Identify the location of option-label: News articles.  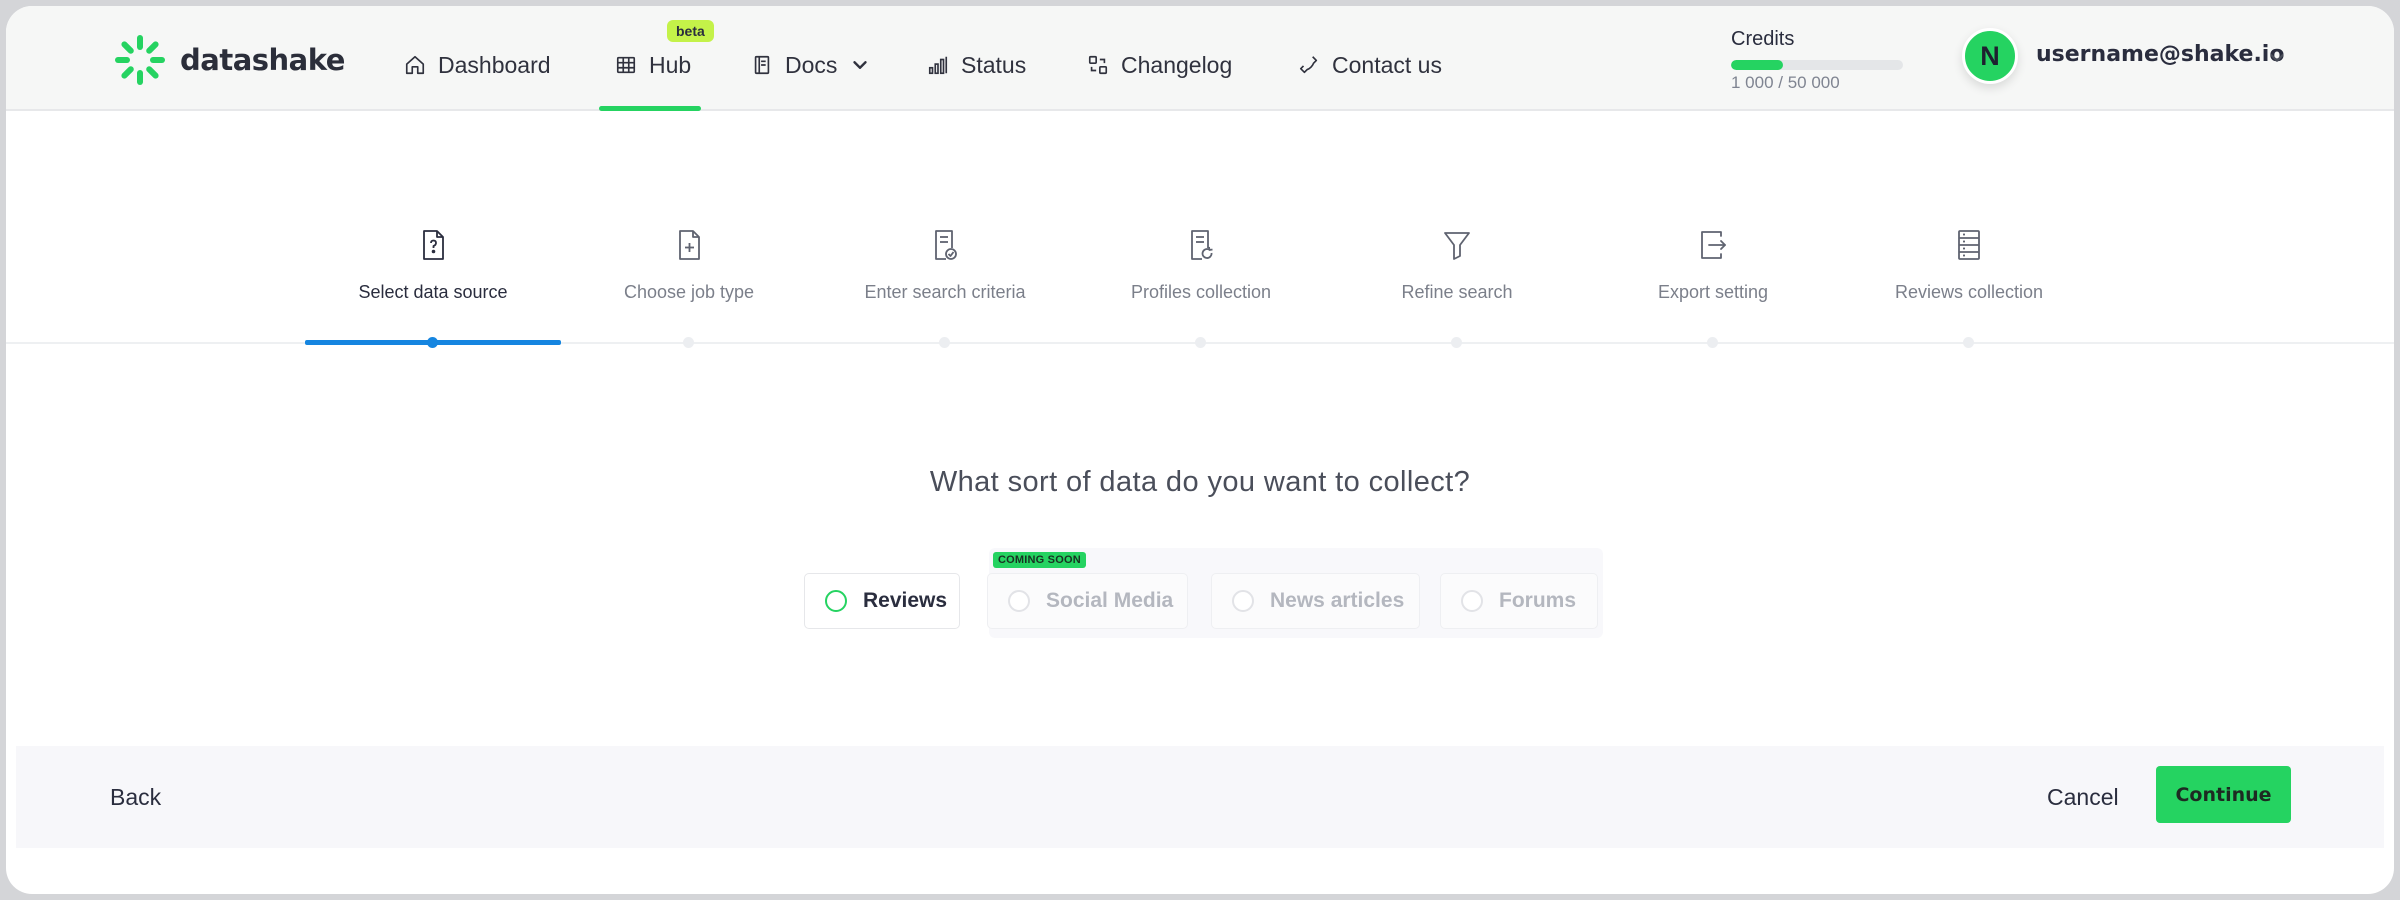
(1337, 600).